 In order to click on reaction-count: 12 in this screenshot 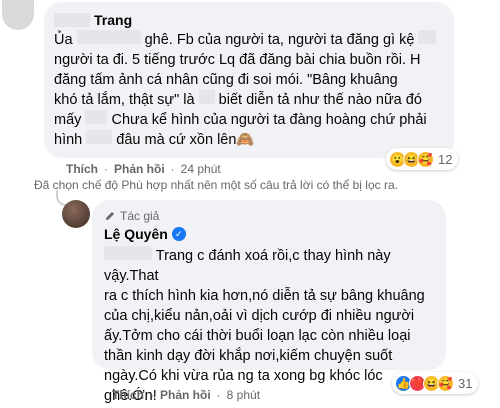, I will do `click(445, 159)`.